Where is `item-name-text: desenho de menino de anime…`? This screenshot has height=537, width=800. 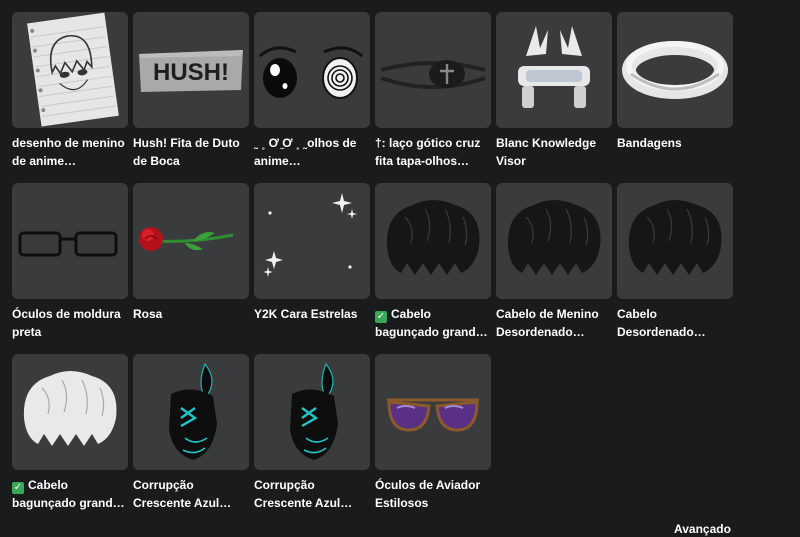
item-name-text: desenho de menino de anime… is located at coordinates (68, 152).